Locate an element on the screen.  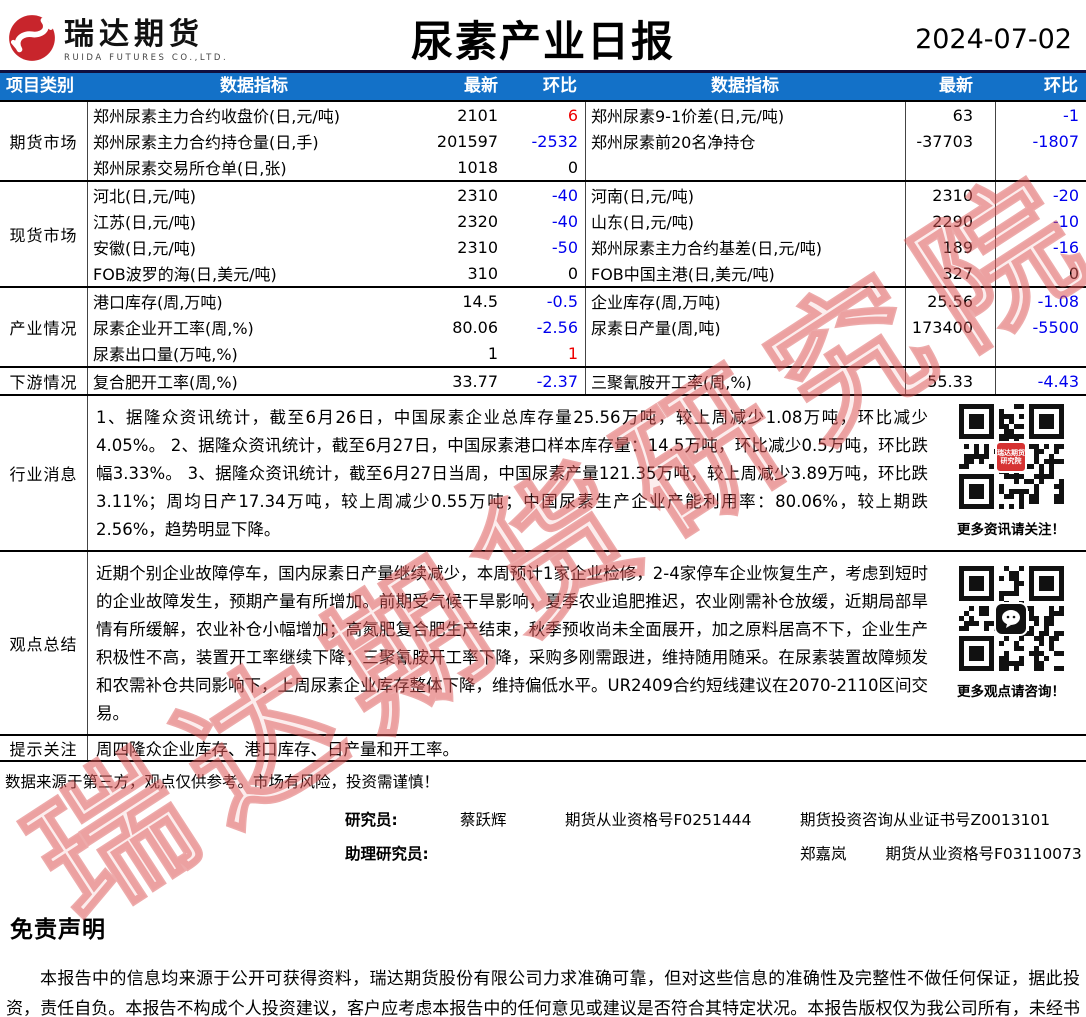
section-tips: 提示关注 周四隆众企业库存、港口库存、日产量和开工率。 is located at coordinates (543, 748).